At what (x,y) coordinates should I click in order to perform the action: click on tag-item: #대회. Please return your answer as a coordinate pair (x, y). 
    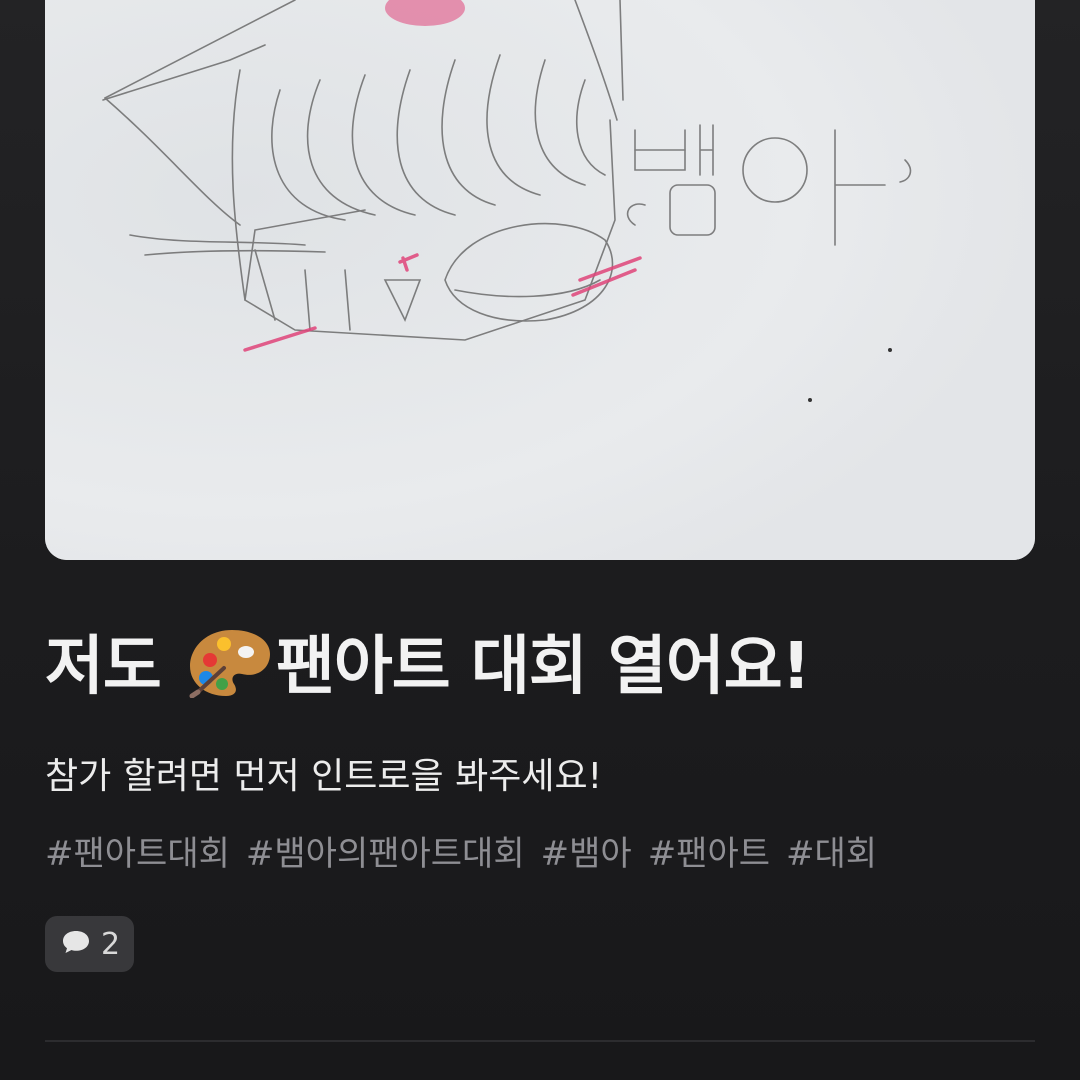
    Looking at the image, I should click on (831, 854).